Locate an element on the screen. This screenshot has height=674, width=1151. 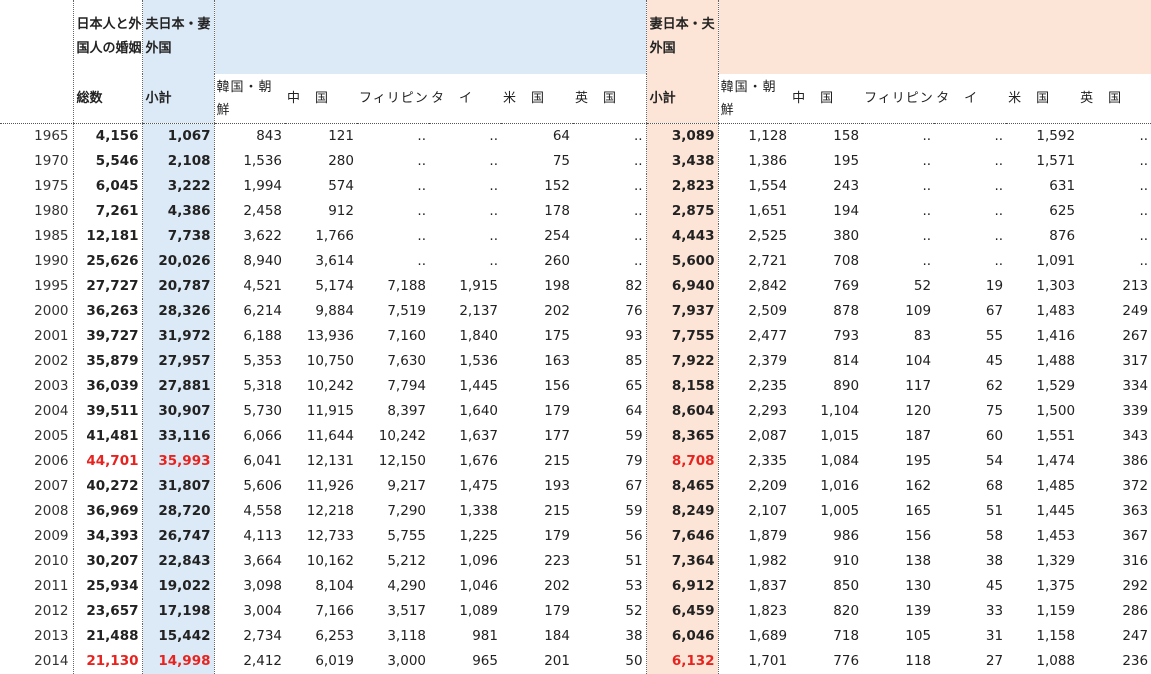
wife-country-cell: 68 is located at coordinates (994, 486).